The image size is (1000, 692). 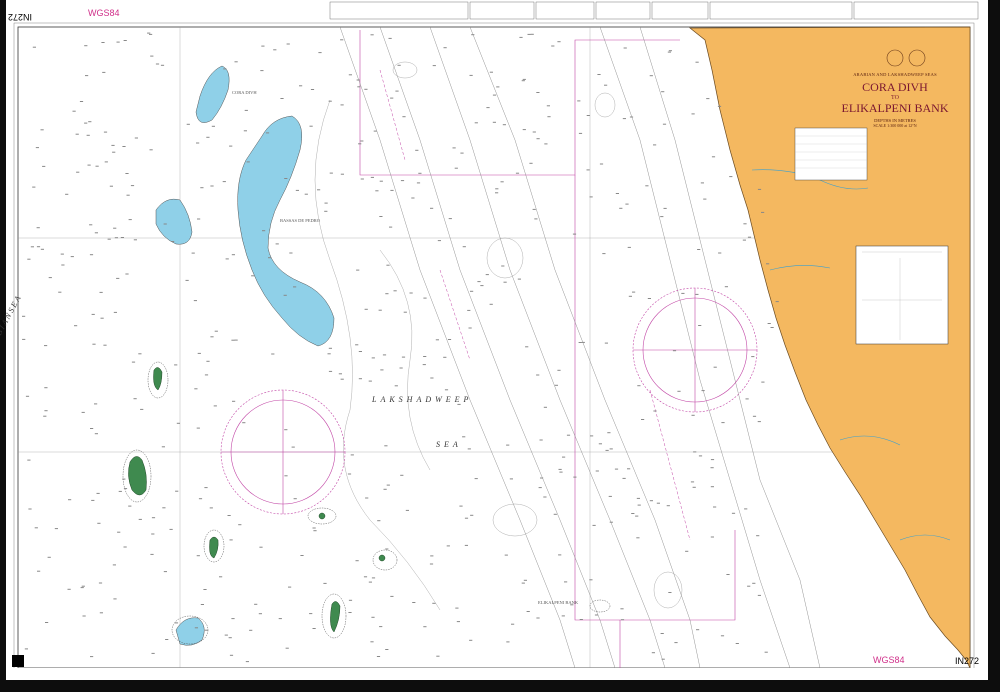 What do you see at coordinates (104, 13) in the screenshot?
I see `datum-label-top: WGS84` at bounding box center [104, 13].